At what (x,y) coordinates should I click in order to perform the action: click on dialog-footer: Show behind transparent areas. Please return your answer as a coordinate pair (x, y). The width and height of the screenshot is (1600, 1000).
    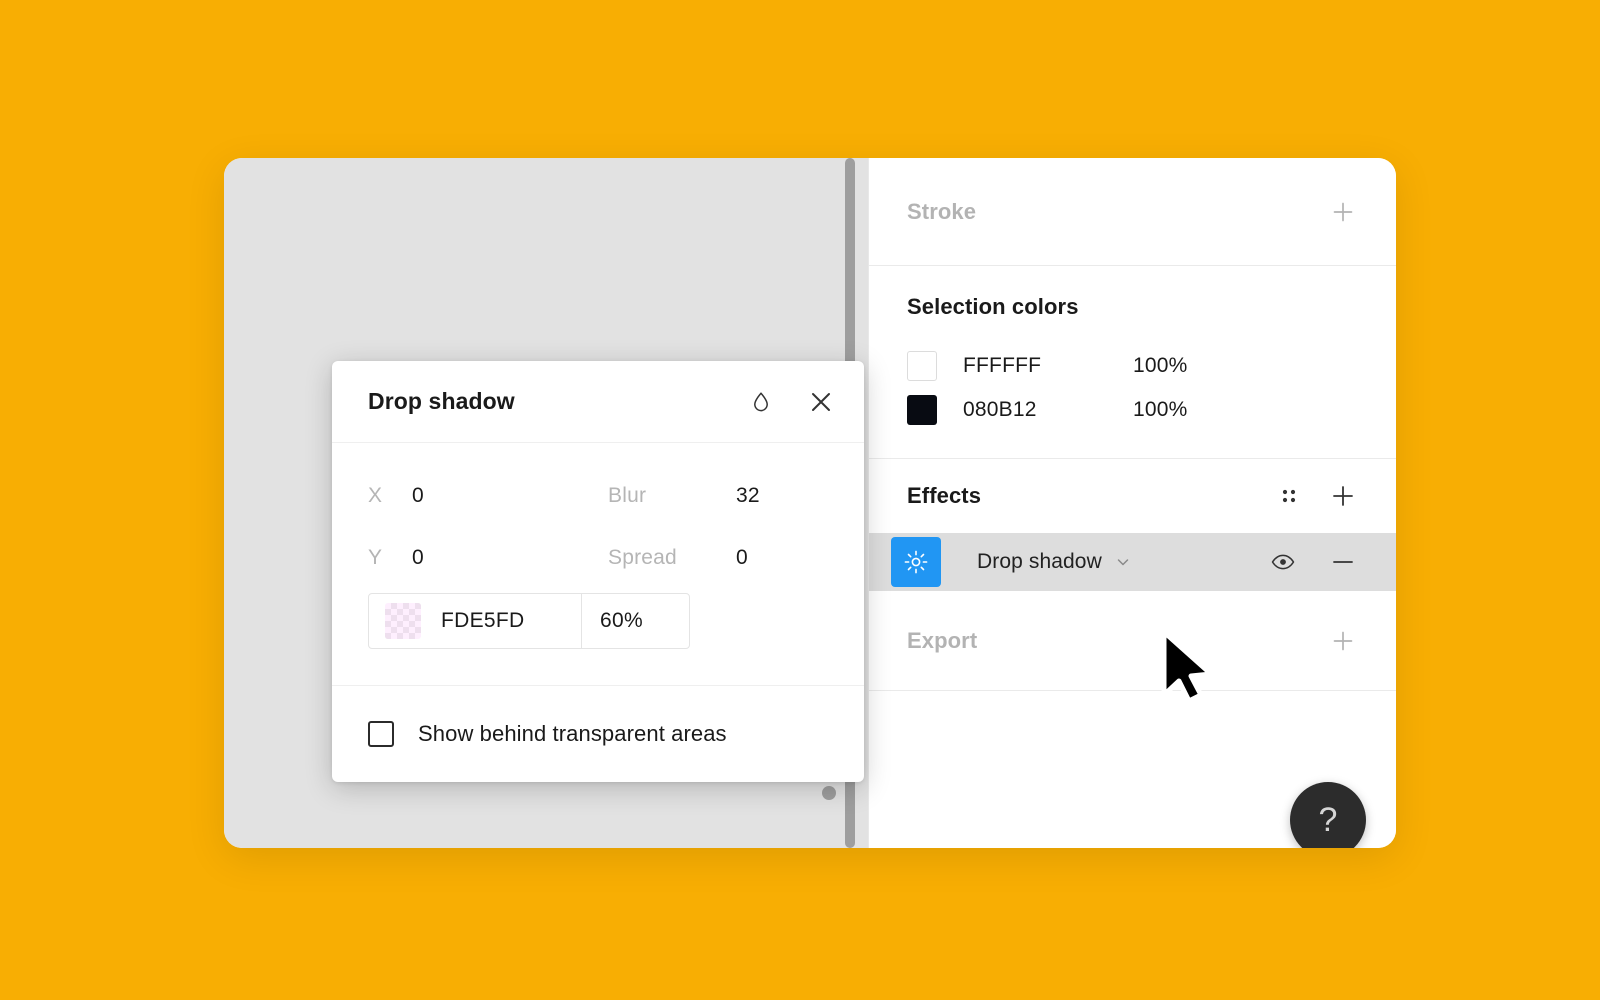
    Looking at the image, I should click on (598, 734).